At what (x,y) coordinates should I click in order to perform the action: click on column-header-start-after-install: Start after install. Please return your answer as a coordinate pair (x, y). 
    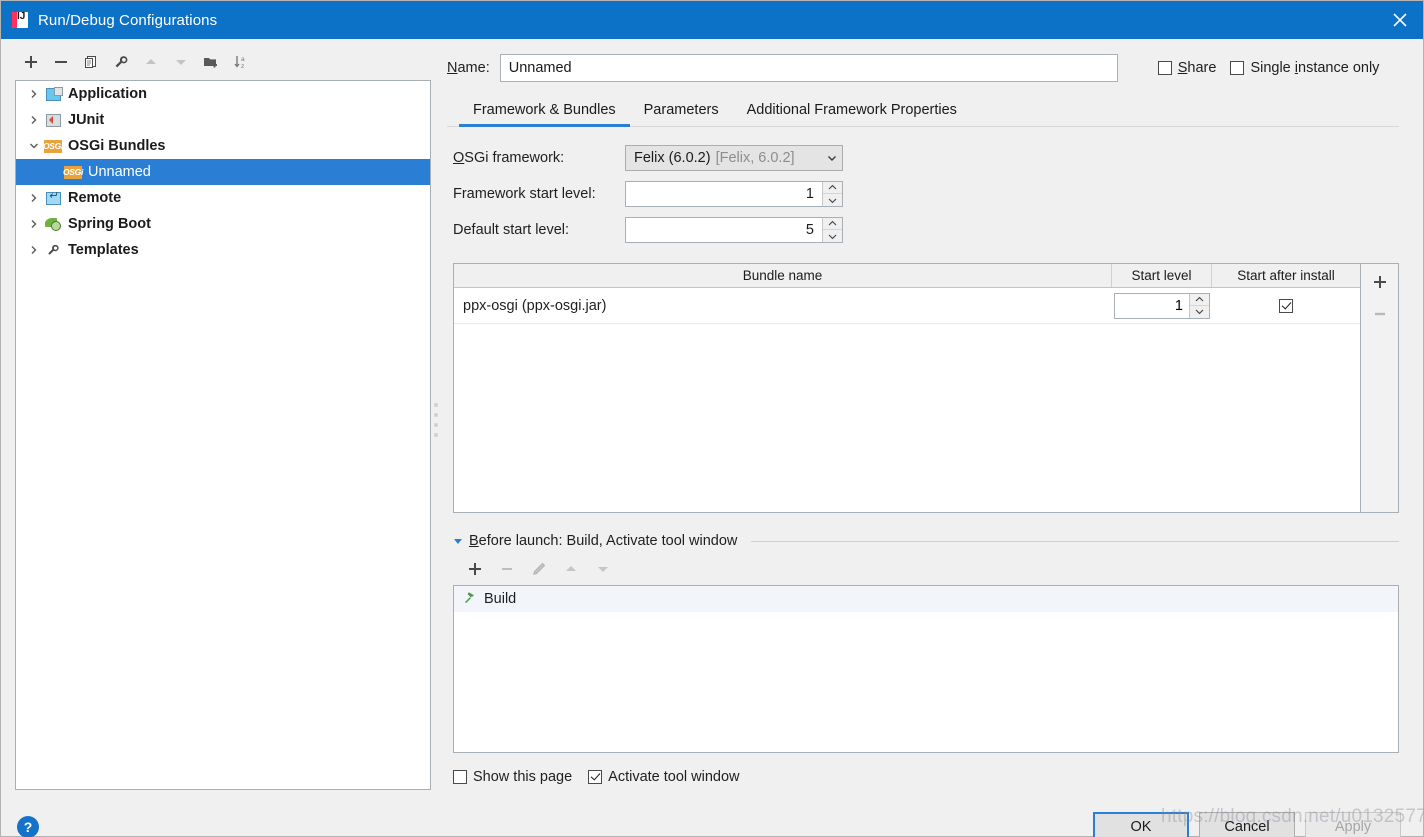
    Looking at the image, I should click on (1286, 275).